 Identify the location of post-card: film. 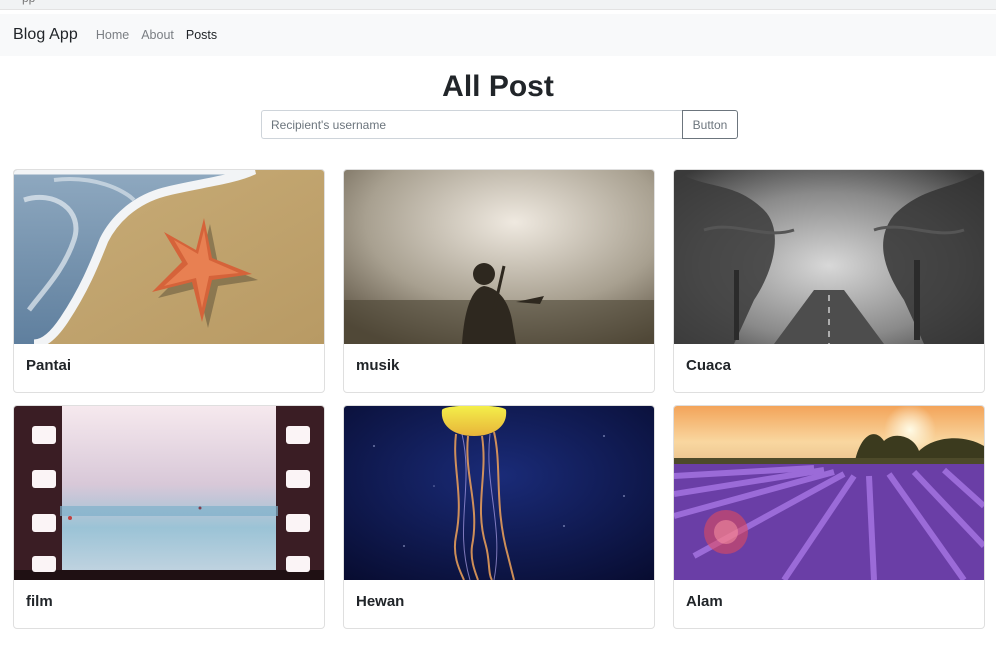
(169, 517).